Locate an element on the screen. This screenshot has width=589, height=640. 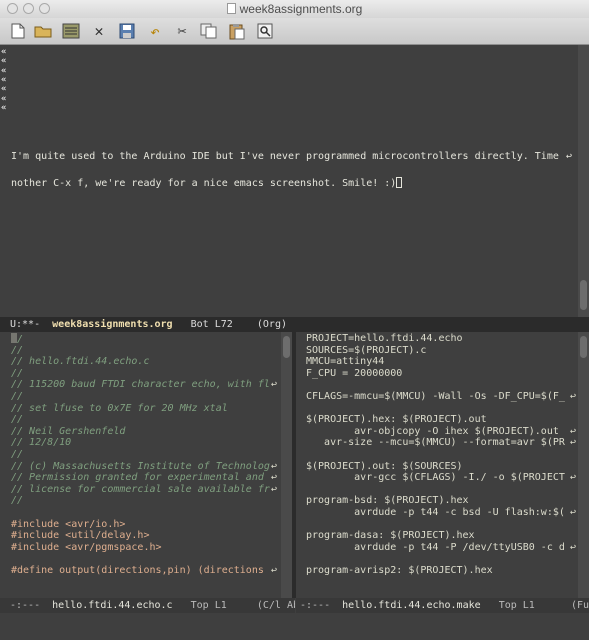
code-line-text: #include <avr/pgmspace.h> is located at coordinates (86, 547).